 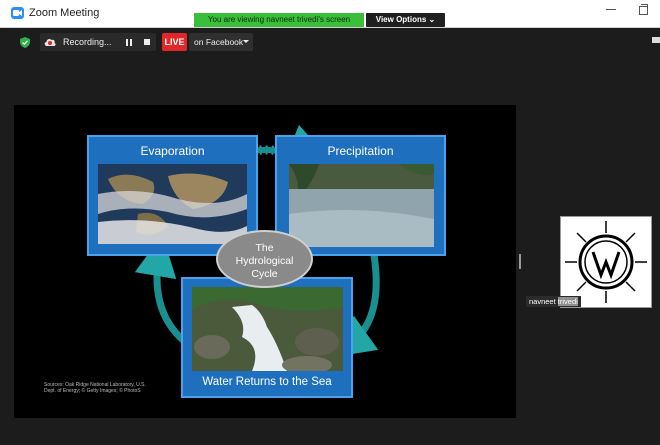 What do you see at coordinates (267, 329) in the screenshot?
I see `waterfall-image` at bounding box center [267, 329].